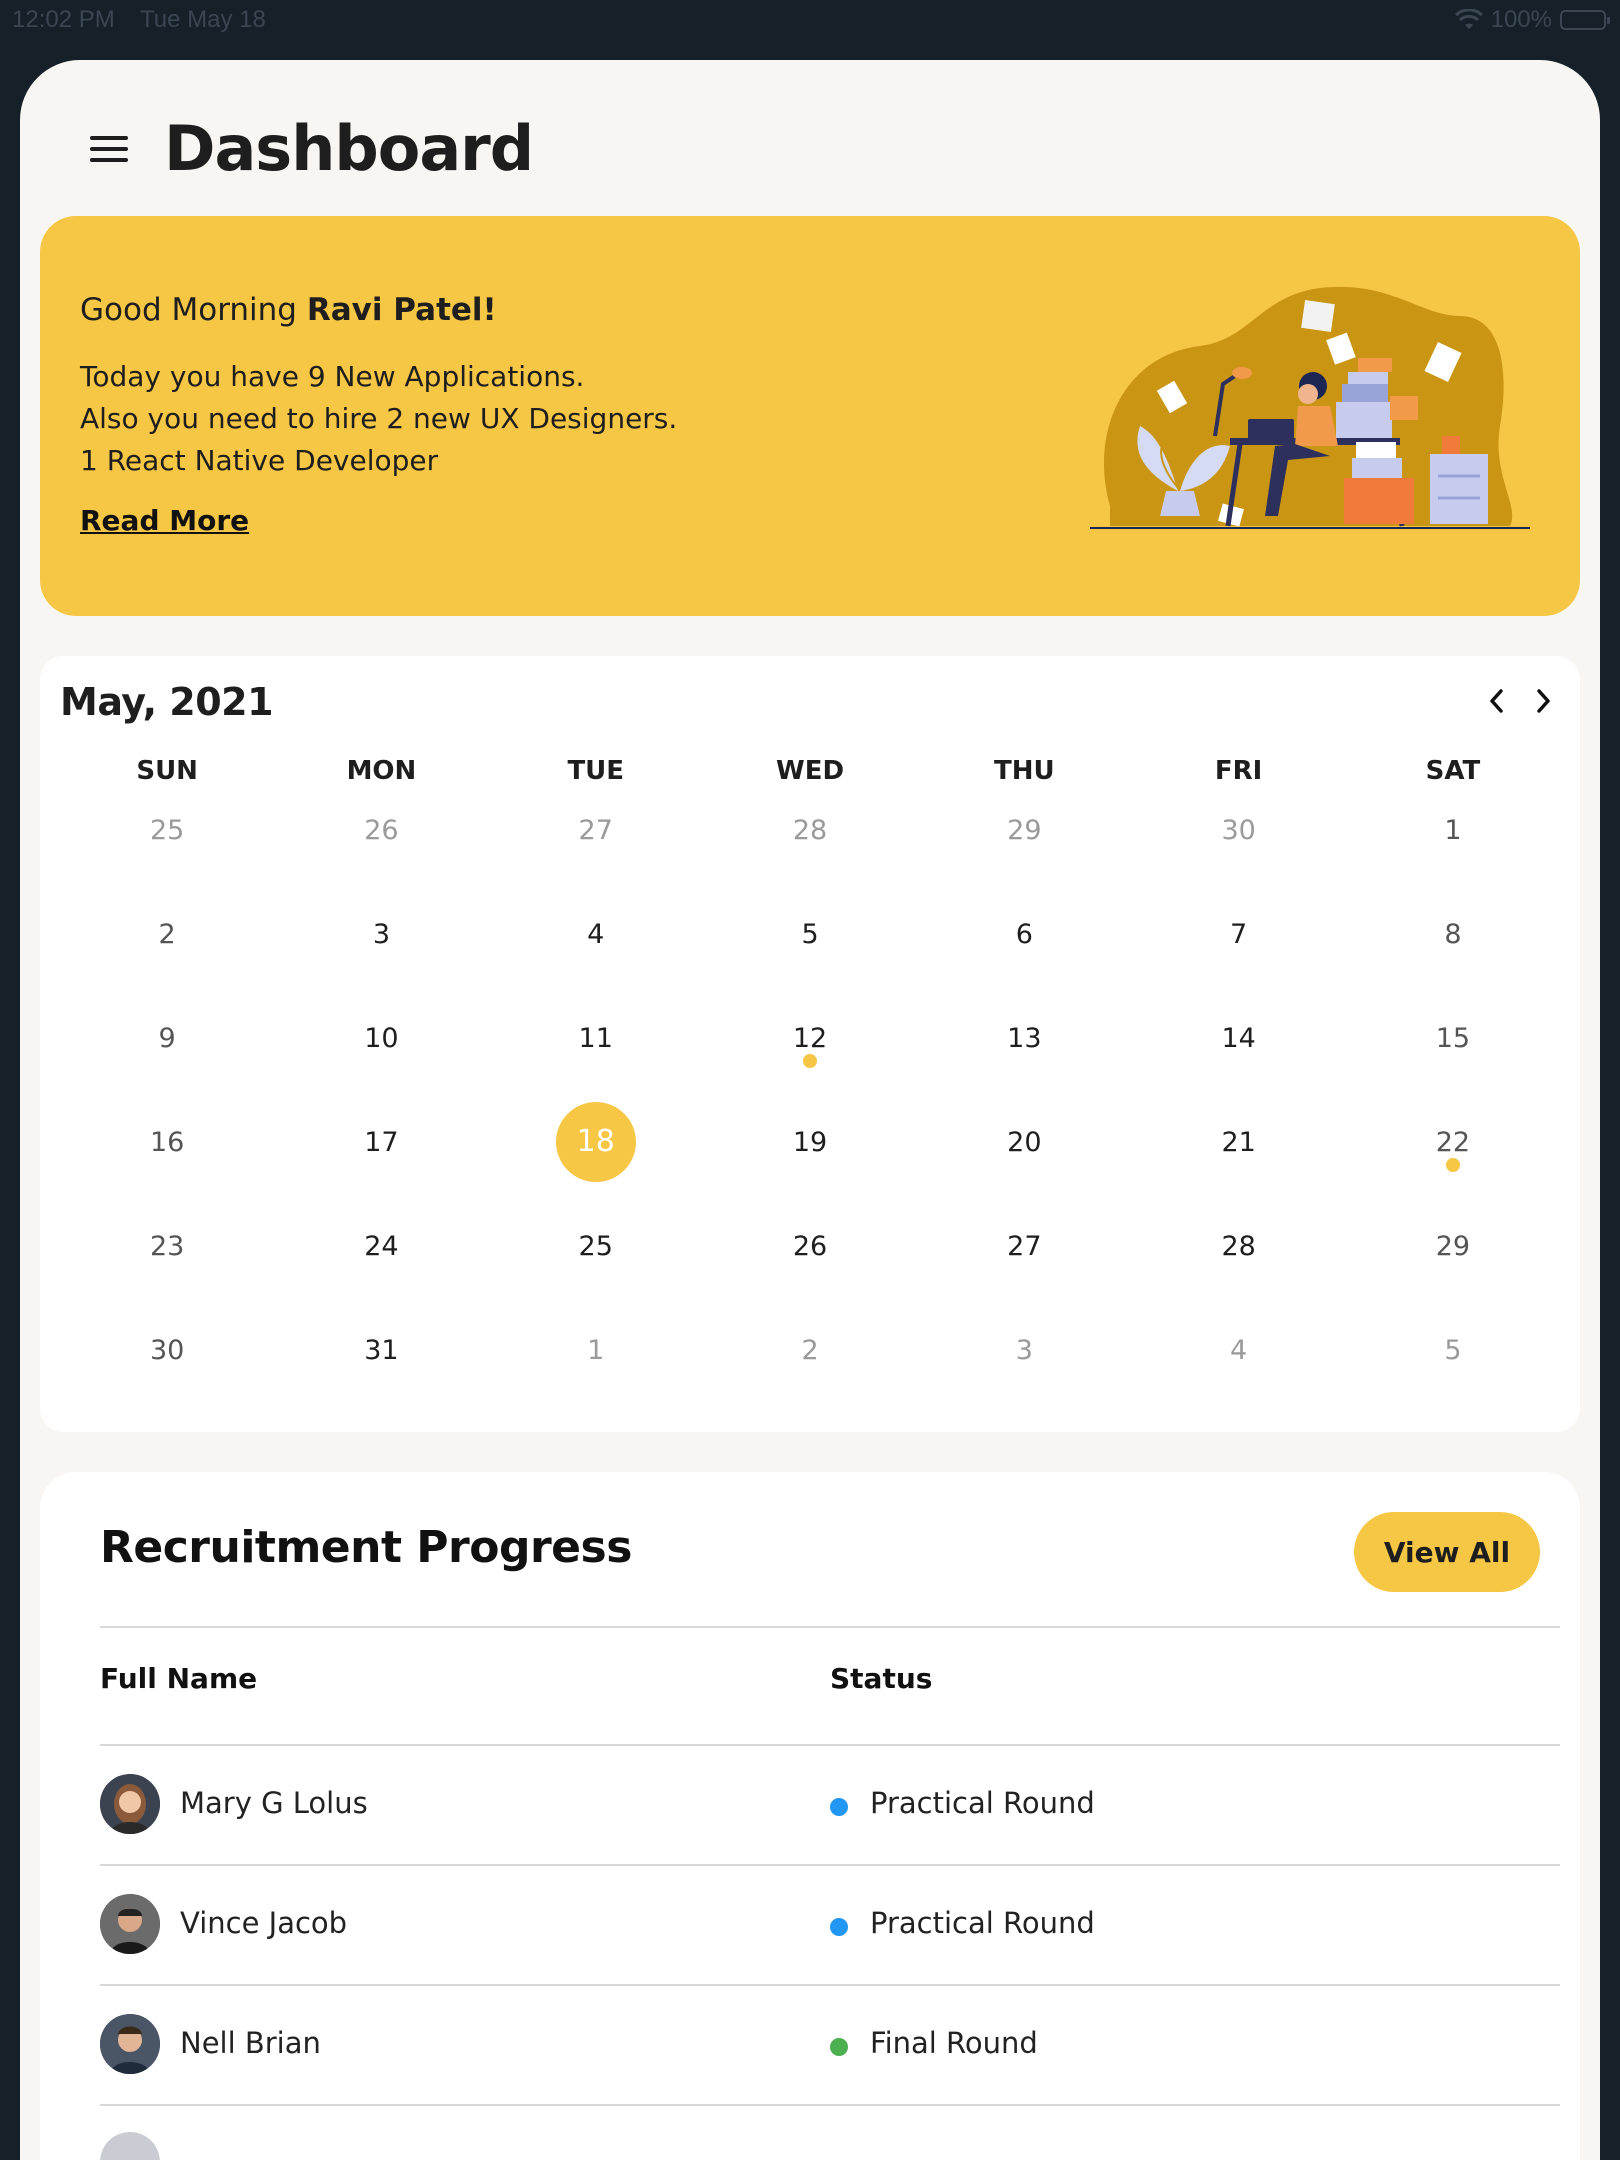 This screenshot has height=2160, width=1620. Describe the element at coordinates (1238, 1142) in the screenshot. I see `calendar-day-number: 21` at that location.